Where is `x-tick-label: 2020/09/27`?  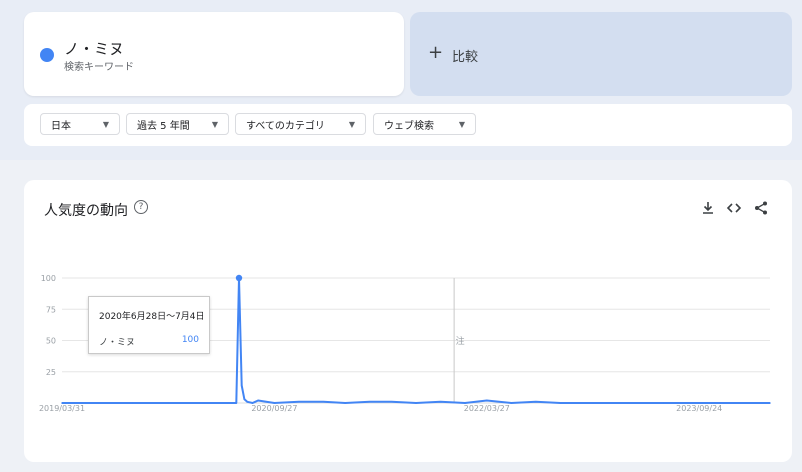
x-tick-label: 2020/09/27 is located at coordinates (274, 408).